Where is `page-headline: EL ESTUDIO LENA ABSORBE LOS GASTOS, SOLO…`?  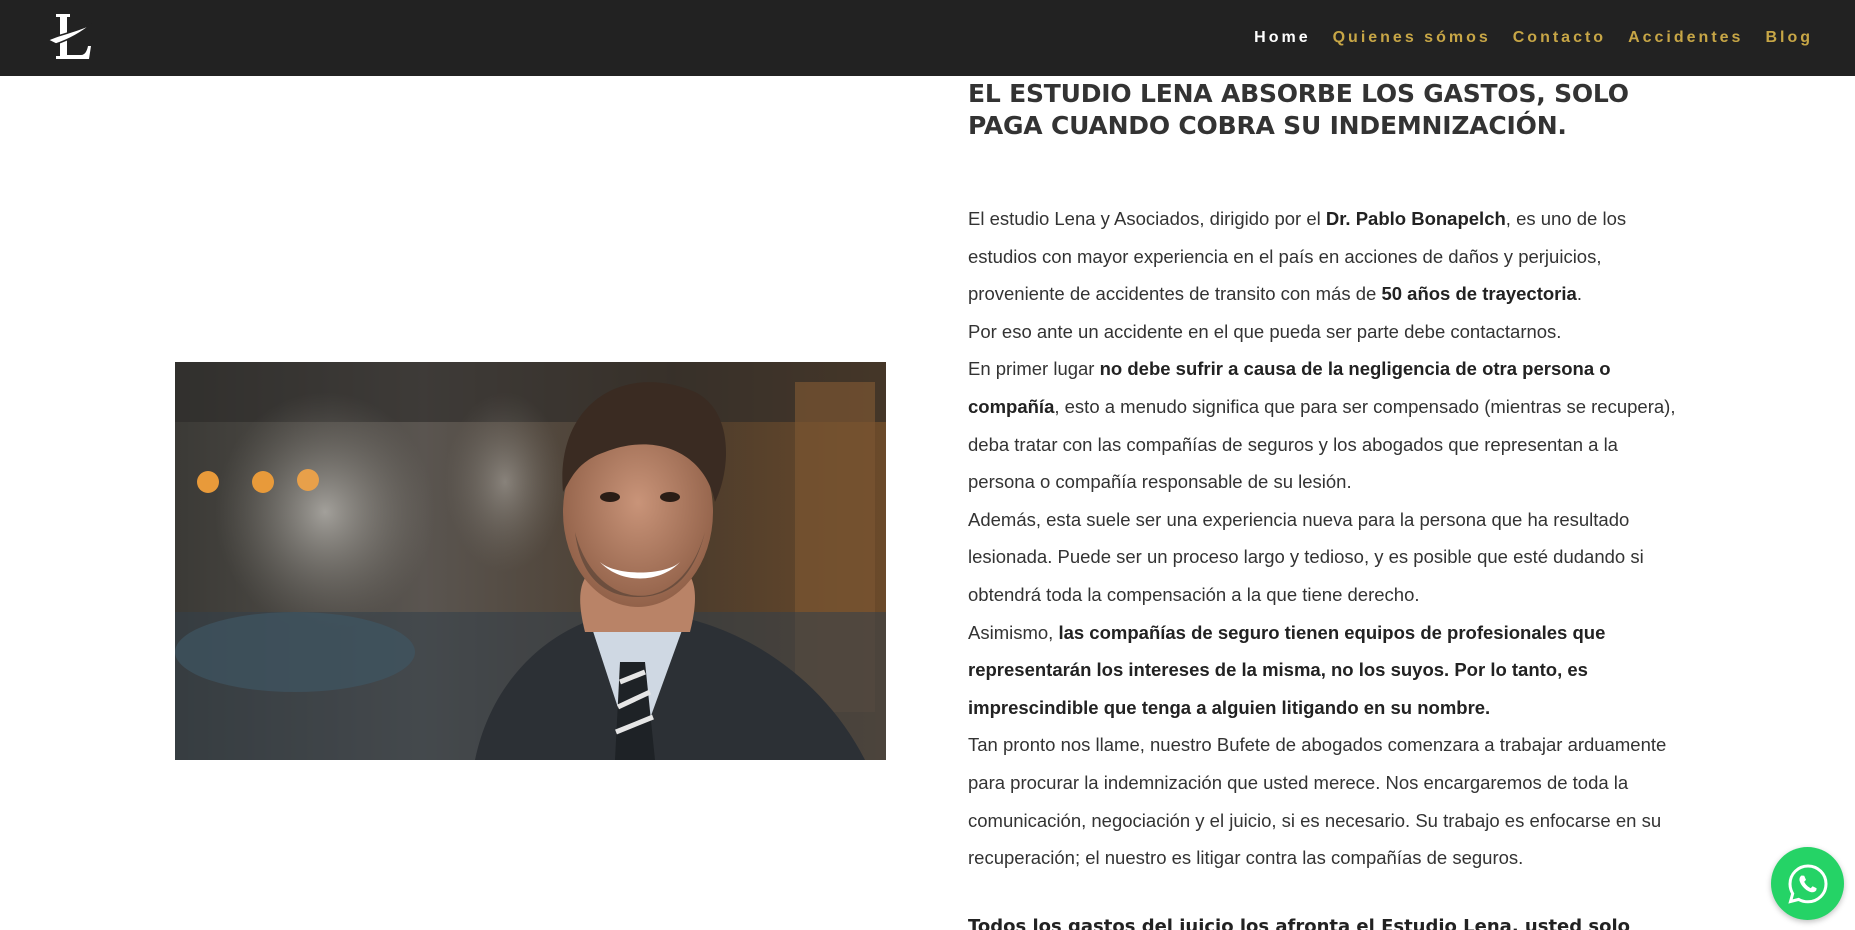
page-headline: EL ESTUDIO LENA ABSORBE LOS GASTOS, SOLO… is located at coordinates (1298, 109).